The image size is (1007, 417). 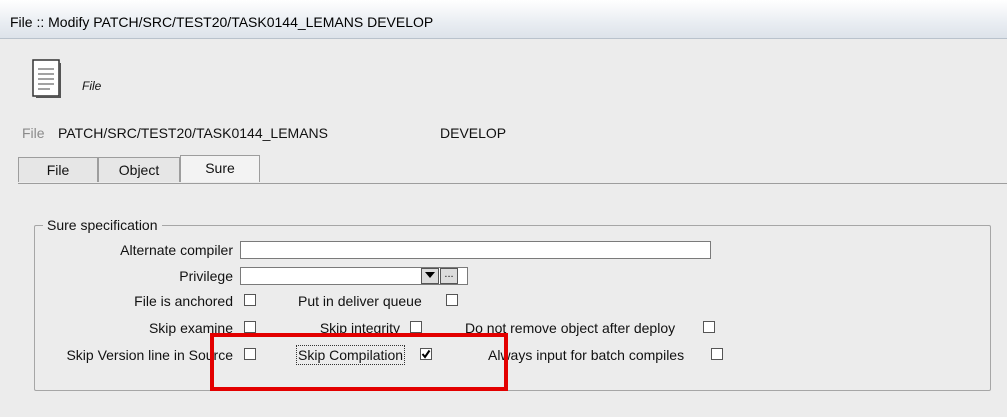 I want to click on skip-compilation-checkbox, so click(x=426, y=354).